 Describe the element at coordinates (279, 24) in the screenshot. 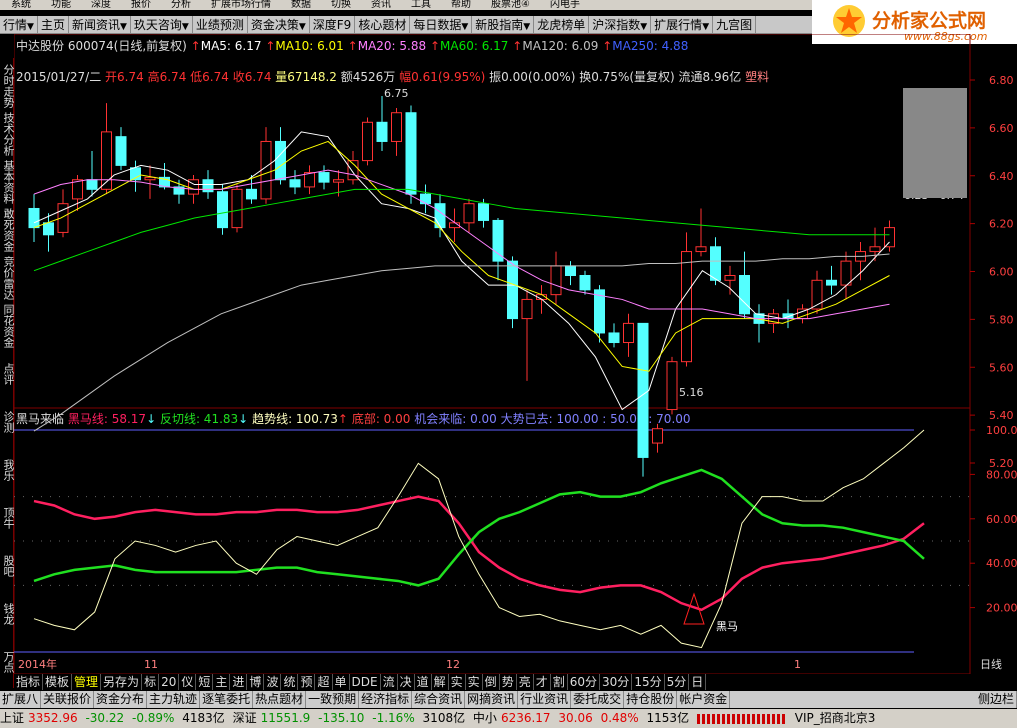

I see `toolbar-menu-item: 资金决策▼` at that location.